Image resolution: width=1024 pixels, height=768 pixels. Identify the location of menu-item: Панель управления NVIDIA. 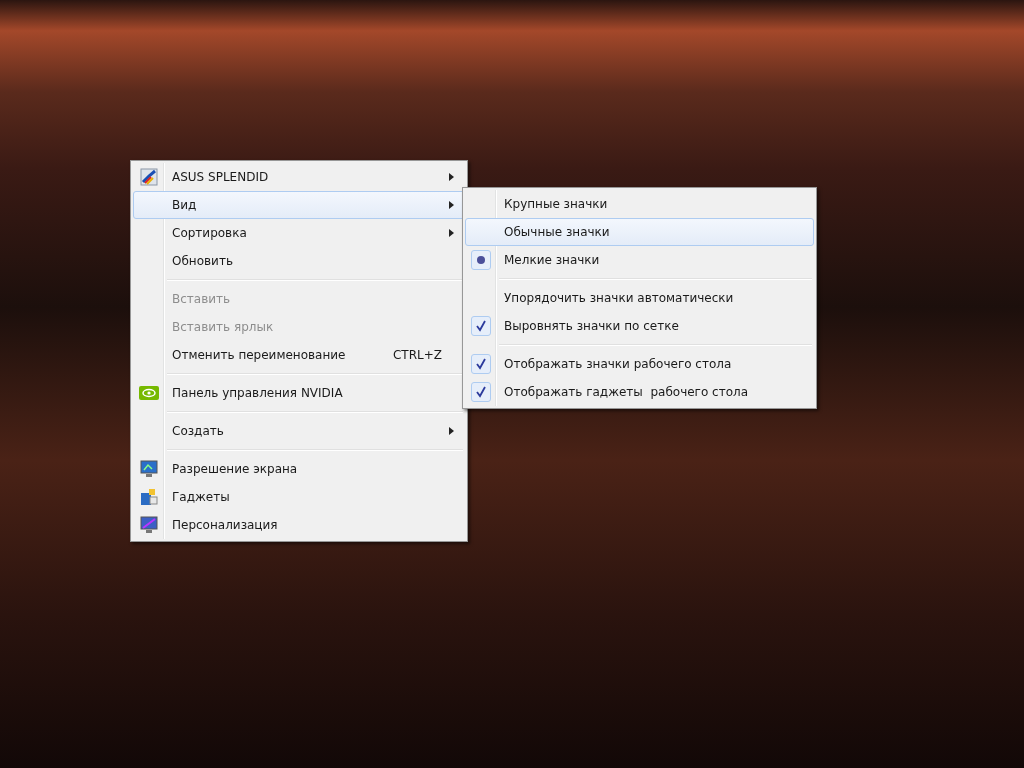
(299, 393).